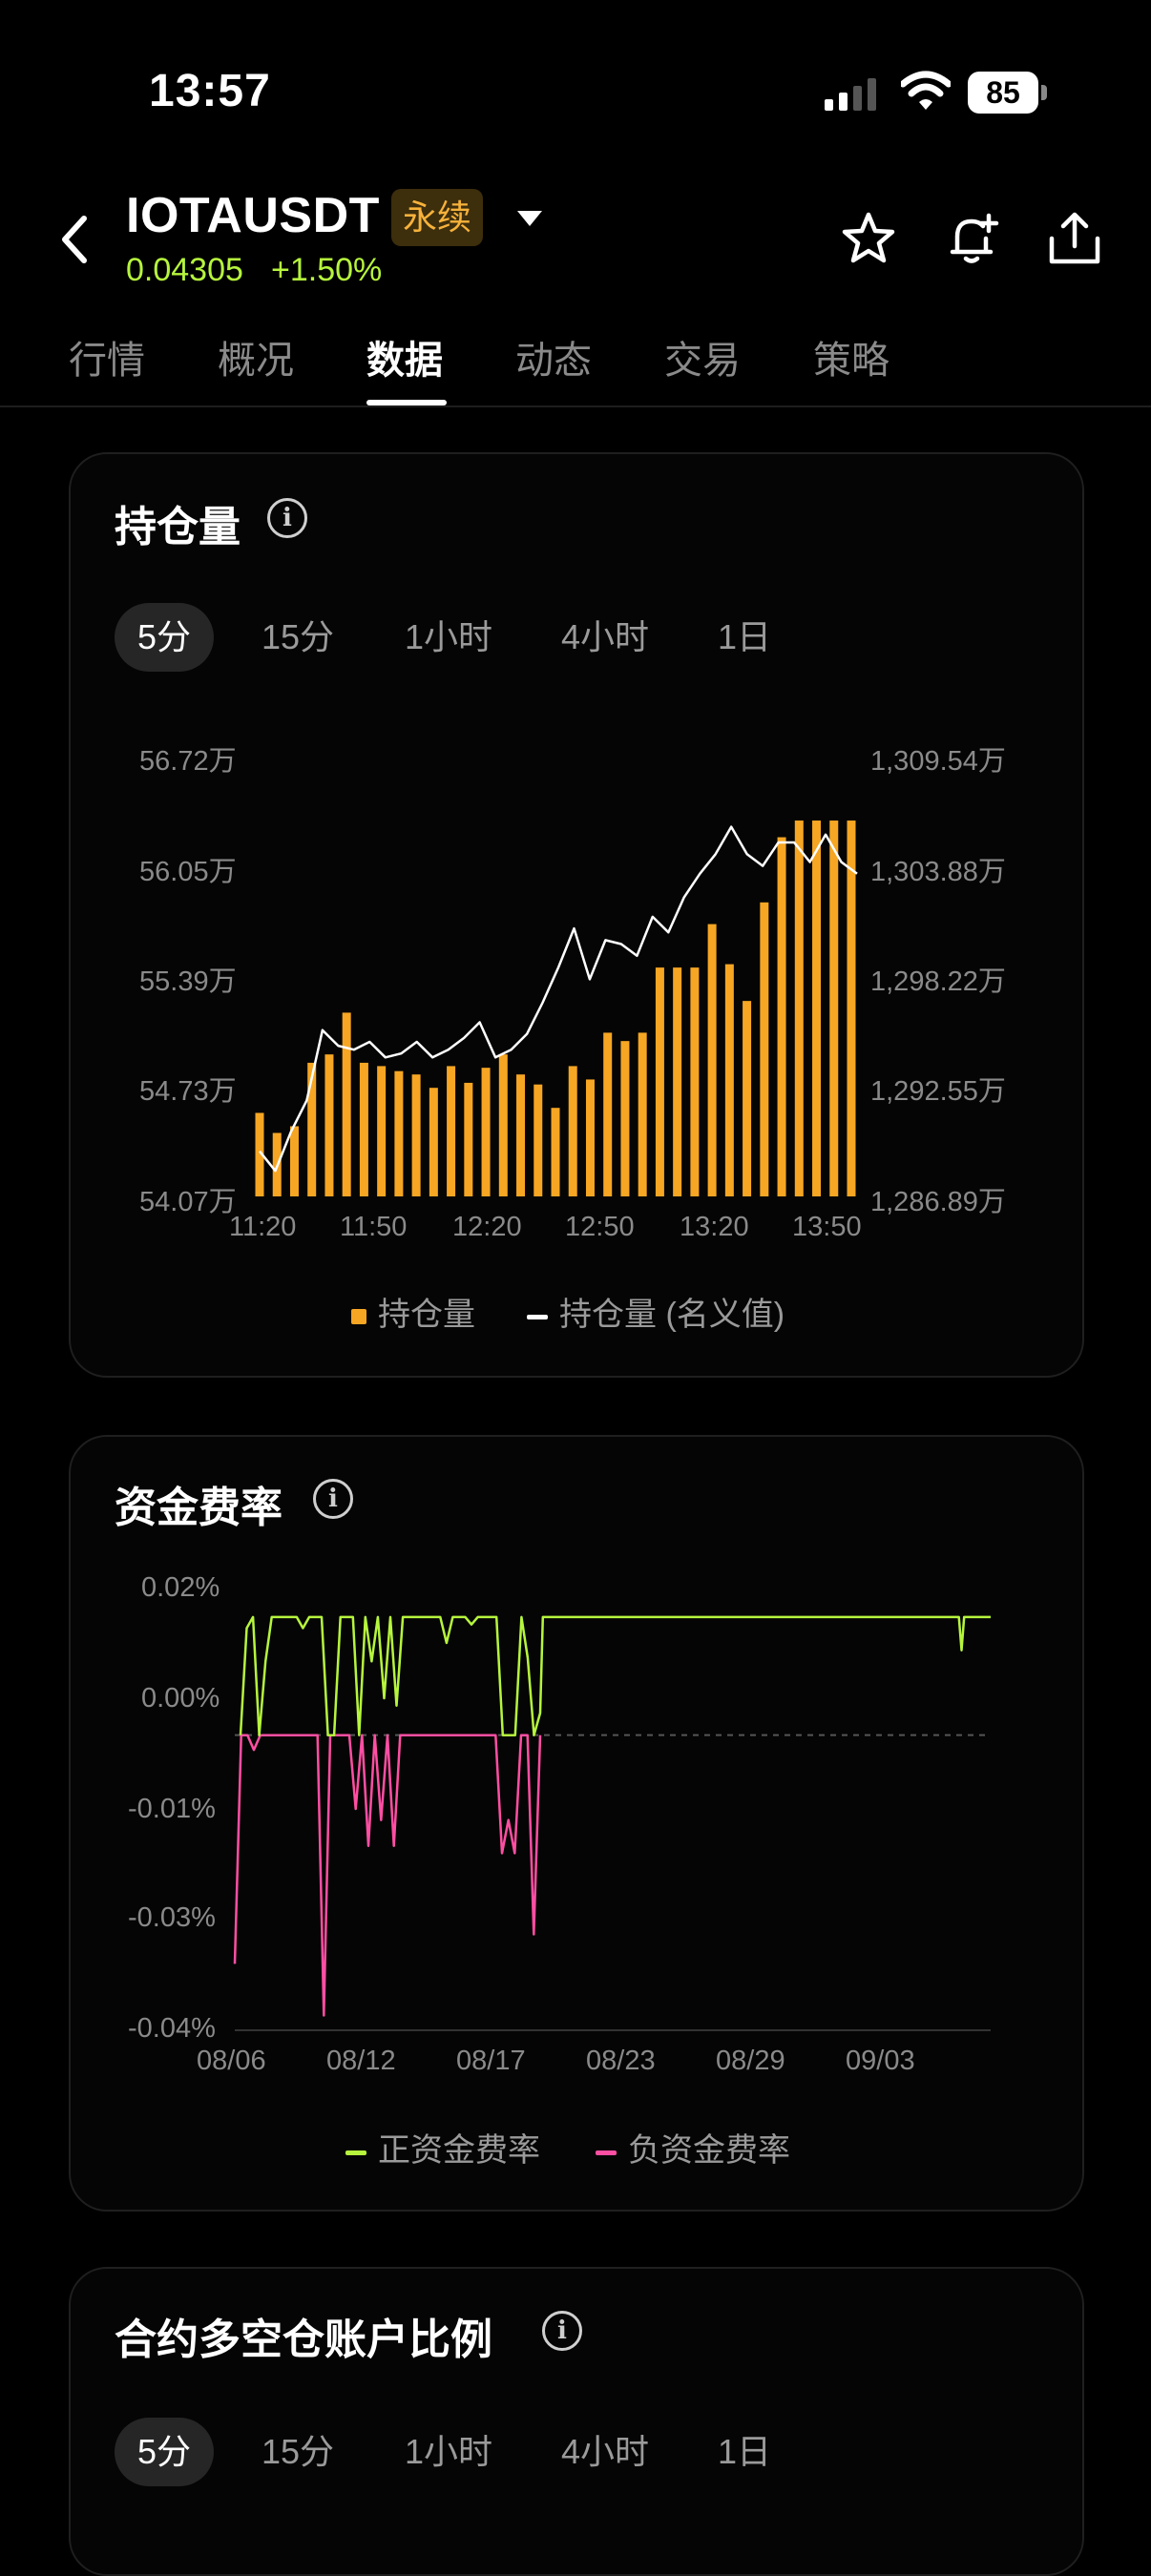 This screenshot has width=1151, height=2576. I want to click on legend-label: 正资金费率, so click(459, 2150).